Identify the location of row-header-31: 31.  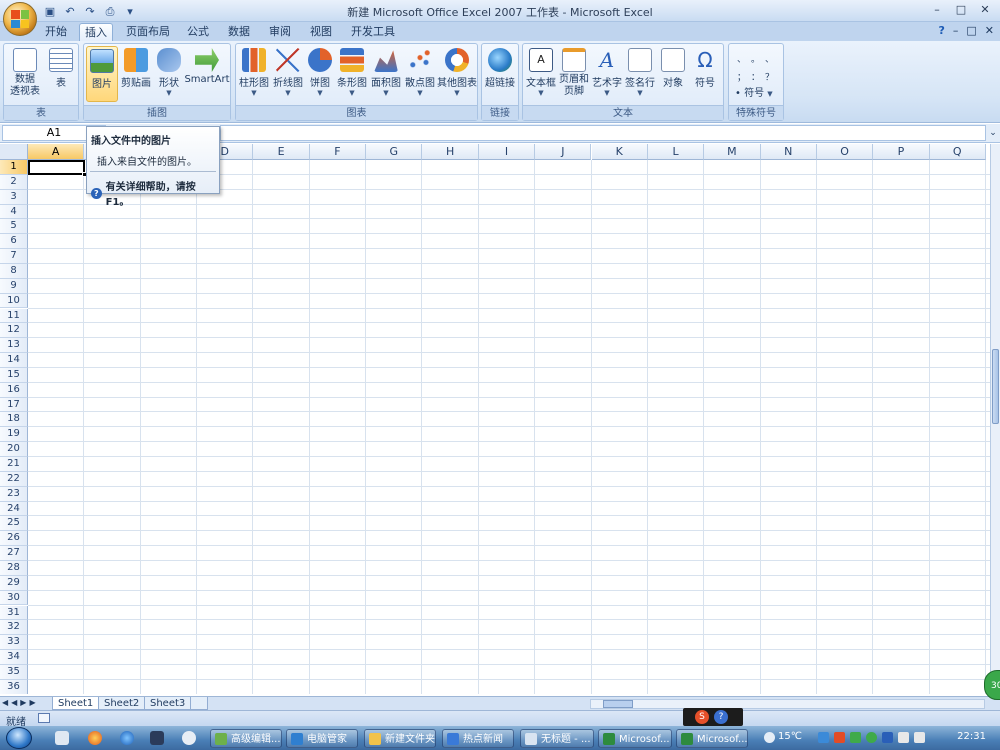
(14, 613).